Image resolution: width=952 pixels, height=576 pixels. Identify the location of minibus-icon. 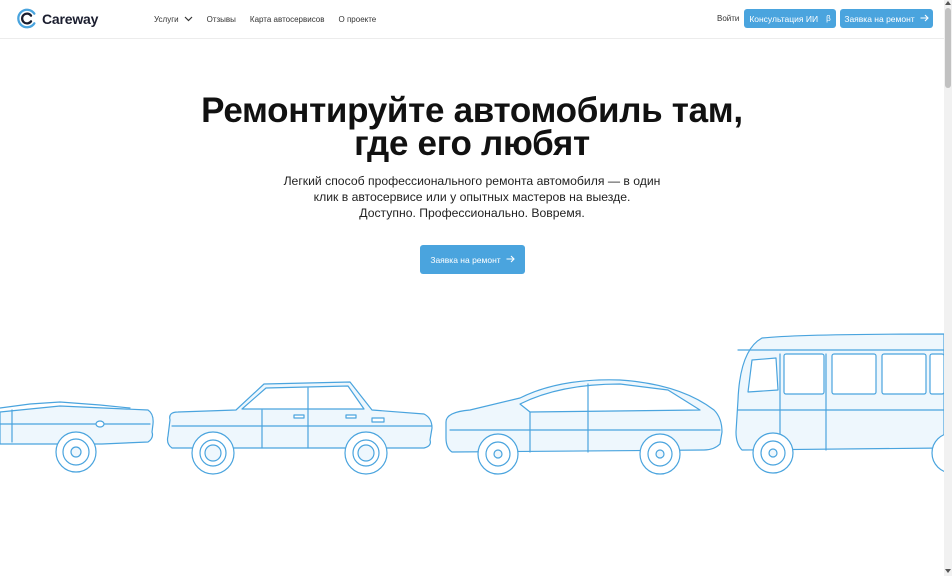
(839, 403).